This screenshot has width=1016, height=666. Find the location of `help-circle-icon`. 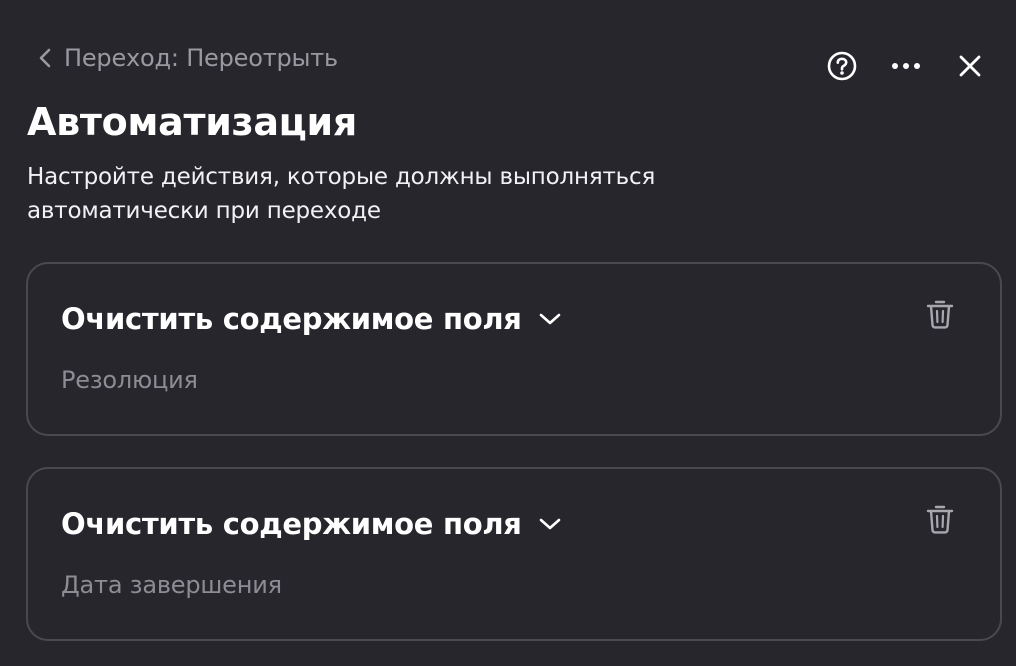

help-circle-icon is located at coordinates (842, 66).